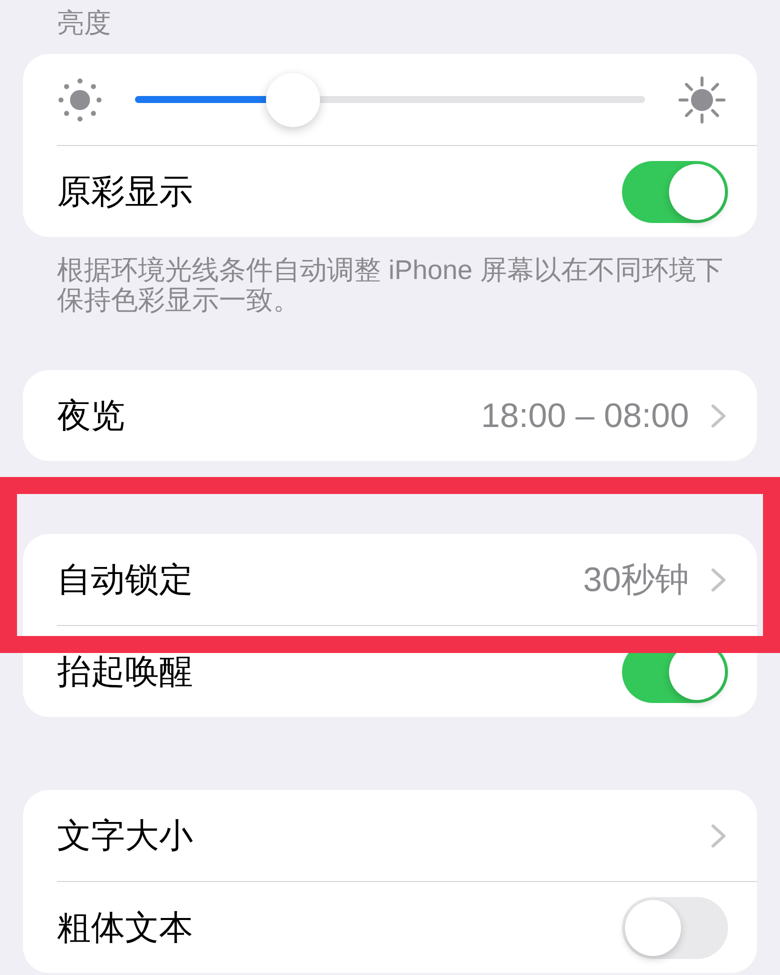 Image resolution: width=780 pixels, height=975 pixels. What do you see at coordinates (125, 579) in the screenshot?
I see `setting-label: 自动锁定` at bounding box center [125, 579].